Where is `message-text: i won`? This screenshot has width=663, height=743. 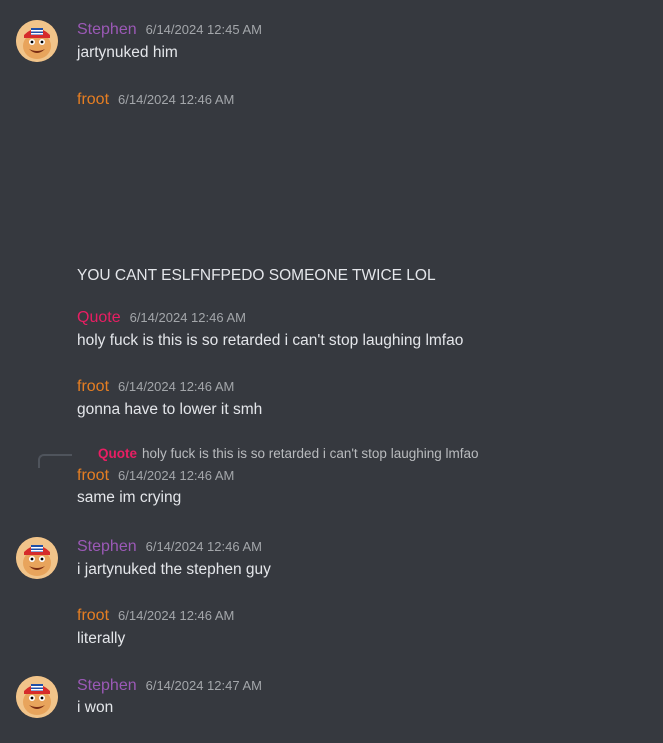 message-text: i won is located at coordinates (95, 707).